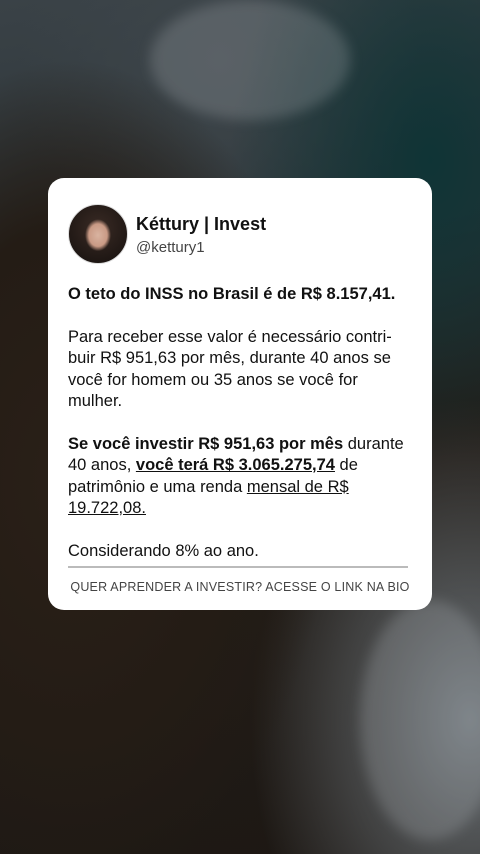  What do you see at coordinates (235, 465) in the screenshot?
I see `post-line-3-total: você terá R$ 3.065.275,74` at bounding box center [235, 465].